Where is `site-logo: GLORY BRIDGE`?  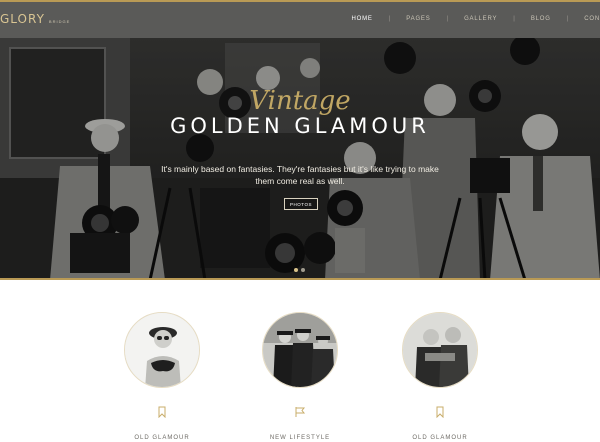
site-logo: GLORY BRIDGE is located at coordinates (35, 19).